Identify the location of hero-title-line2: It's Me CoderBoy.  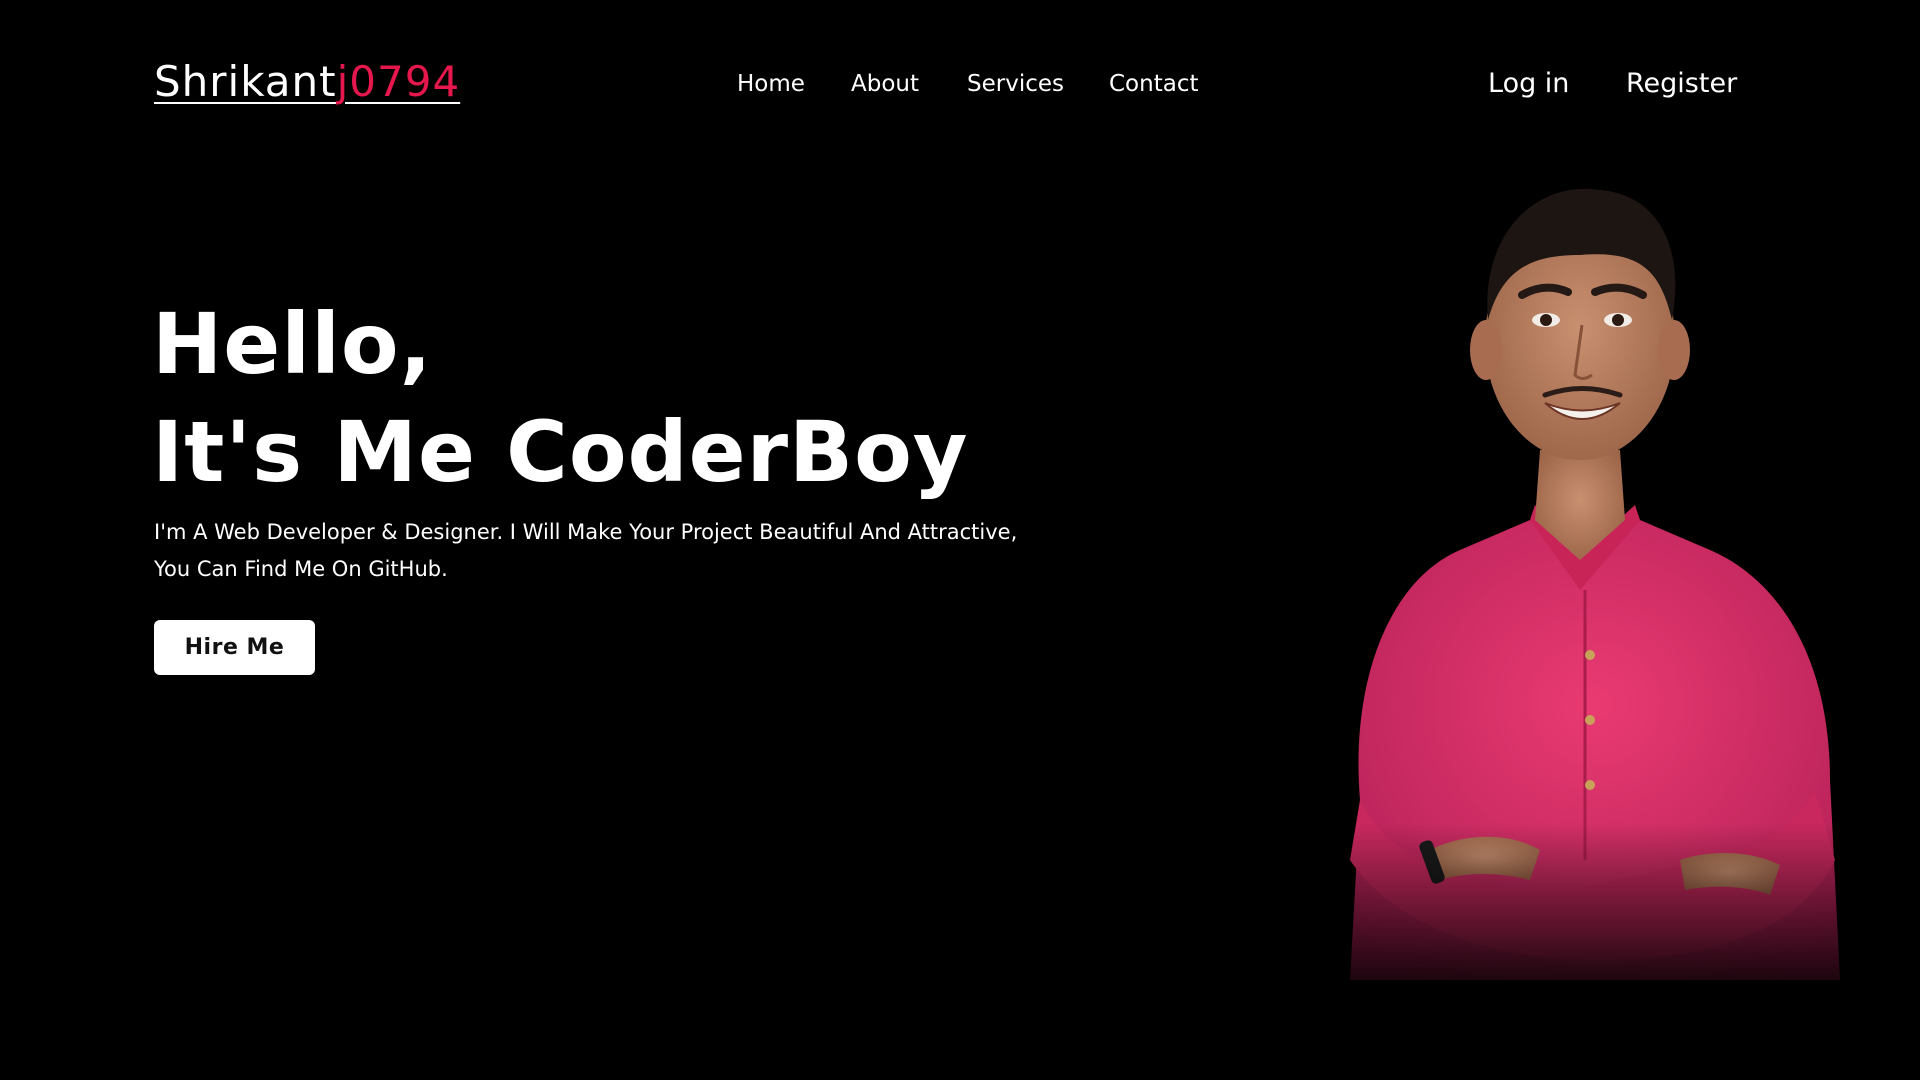
(560, 452).